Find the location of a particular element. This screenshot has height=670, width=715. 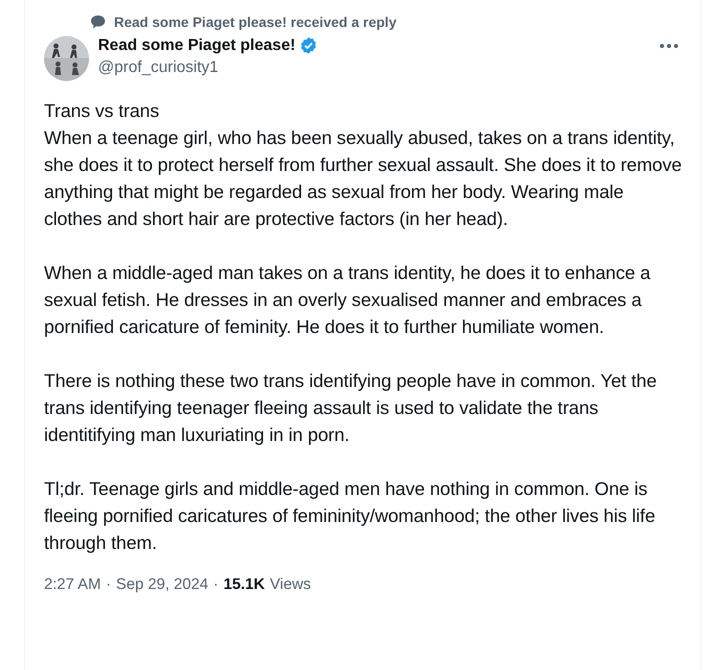

author-handle: @prof_curiosity1 is located at coordinates (372, 68).